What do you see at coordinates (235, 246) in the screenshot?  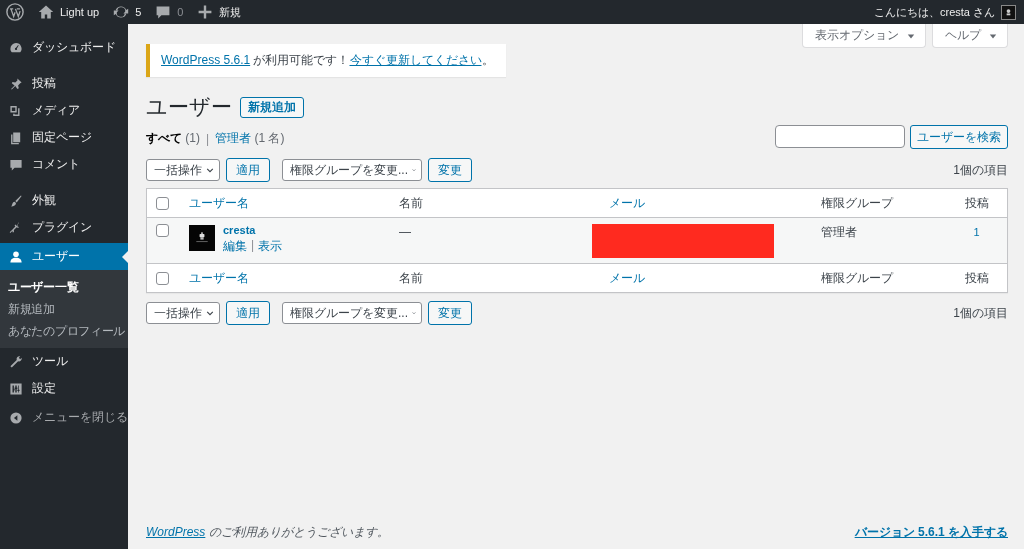 I see `row-action-link: 編集` at bounding box center [235, 246].